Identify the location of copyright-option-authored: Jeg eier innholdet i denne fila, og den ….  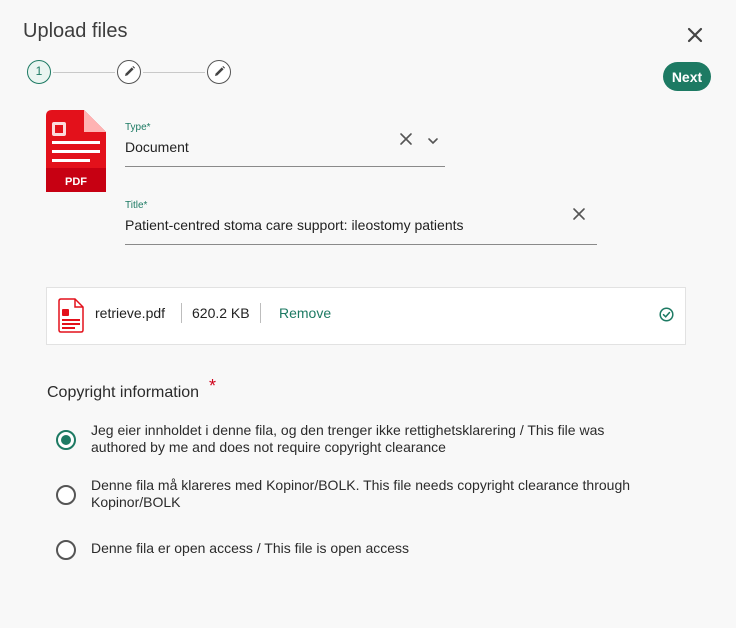
(366, 442).